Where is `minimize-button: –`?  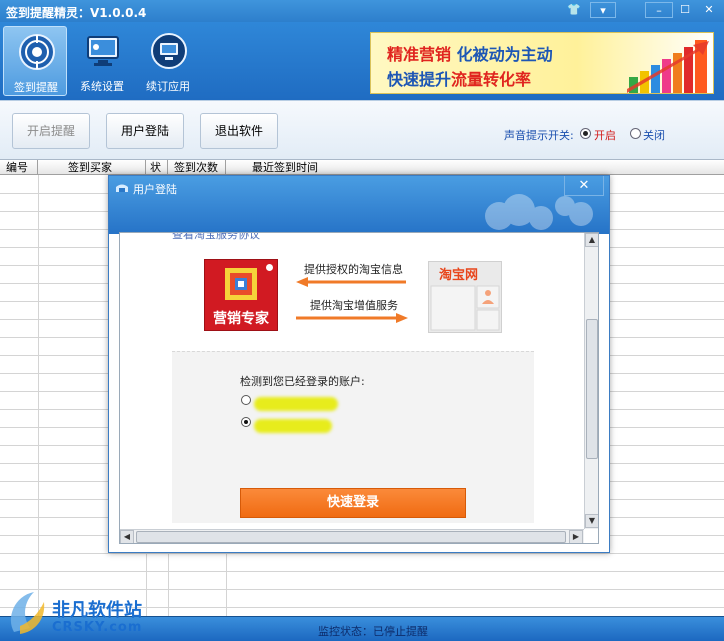
minimize-button: – is located at coordinates (659, 10).